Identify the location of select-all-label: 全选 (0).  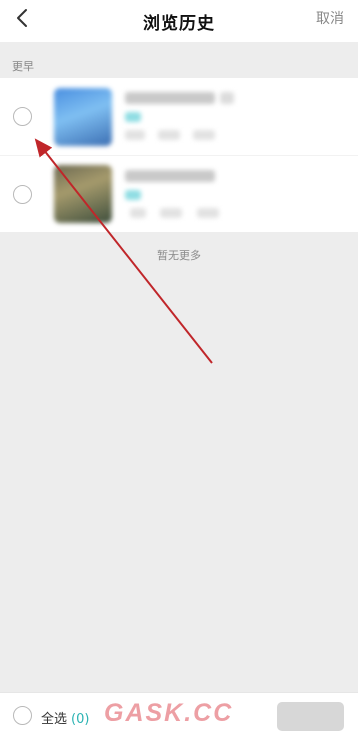
(65, 717).